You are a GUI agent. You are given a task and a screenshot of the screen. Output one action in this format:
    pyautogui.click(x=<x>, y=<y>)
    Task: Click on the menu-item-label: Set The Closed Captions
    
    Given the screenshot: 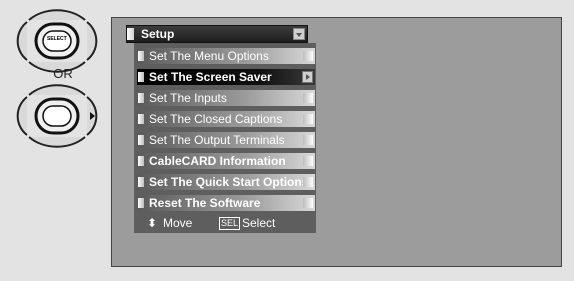 What is the action you would take?
    pyautogui.click(x=216, y=119)
    